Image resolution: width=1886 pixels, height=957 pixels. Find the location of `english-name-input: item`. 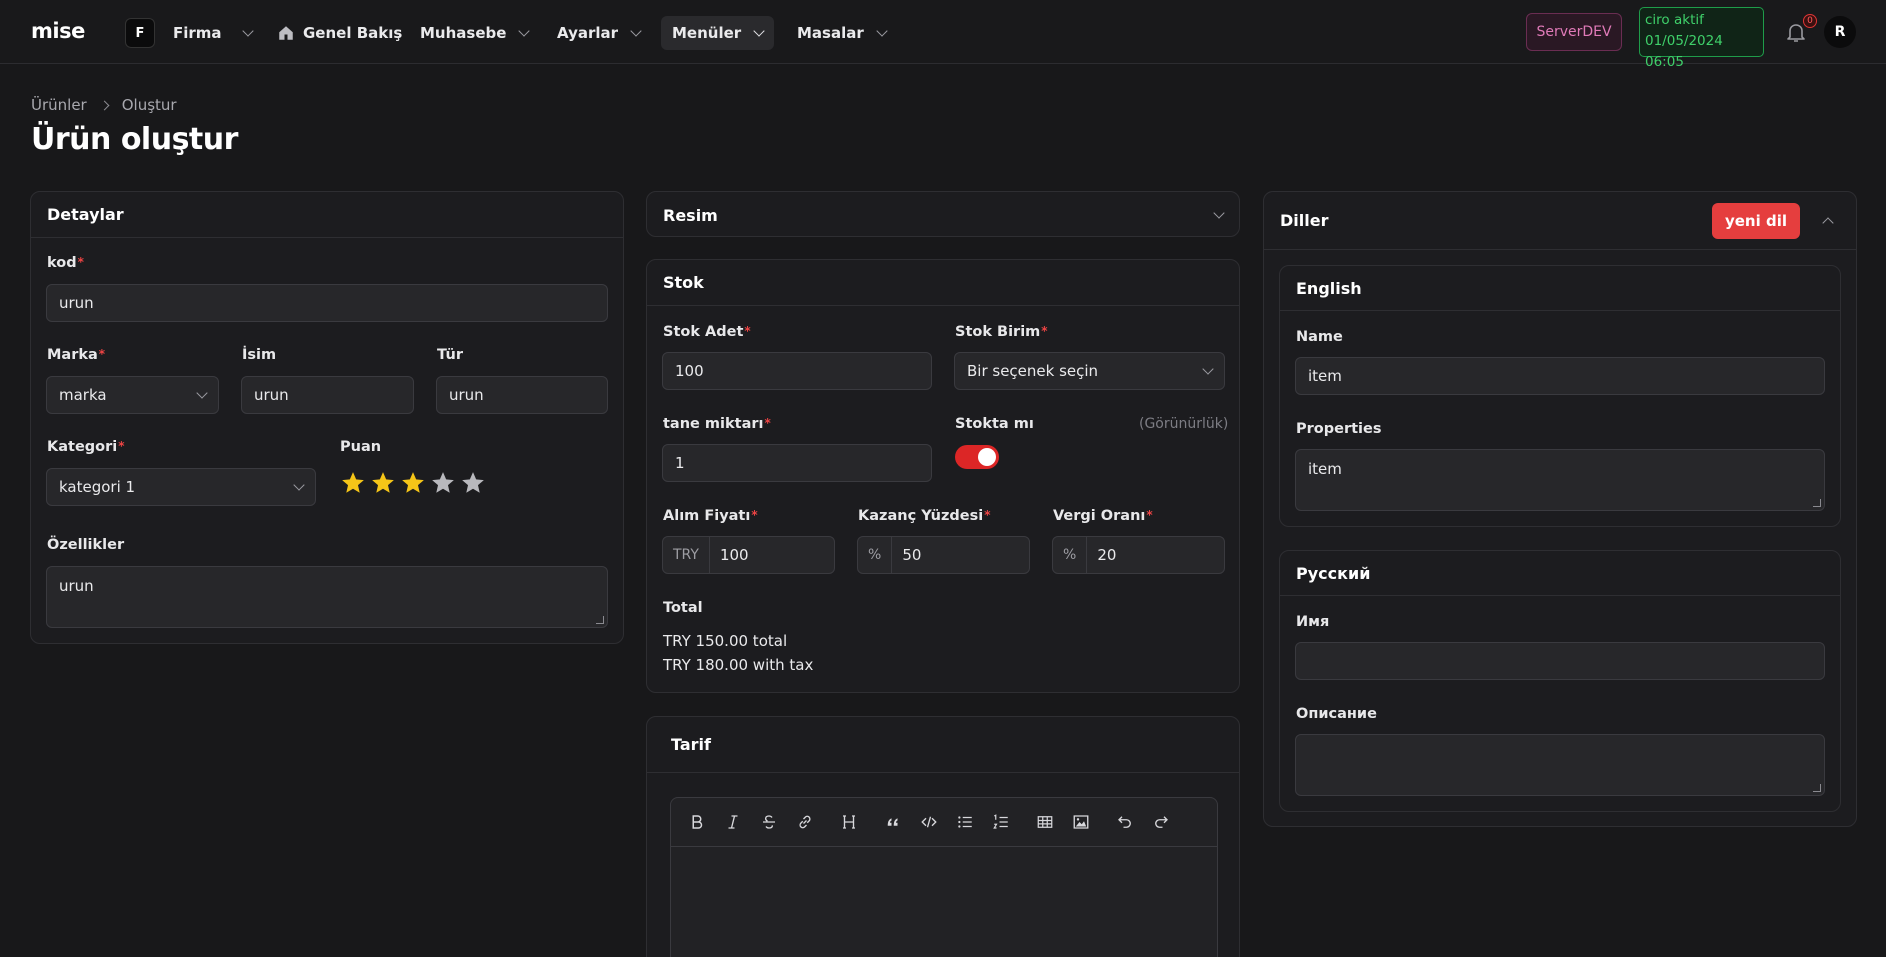

english-name-input: item is located at coordinates (1560, 376).